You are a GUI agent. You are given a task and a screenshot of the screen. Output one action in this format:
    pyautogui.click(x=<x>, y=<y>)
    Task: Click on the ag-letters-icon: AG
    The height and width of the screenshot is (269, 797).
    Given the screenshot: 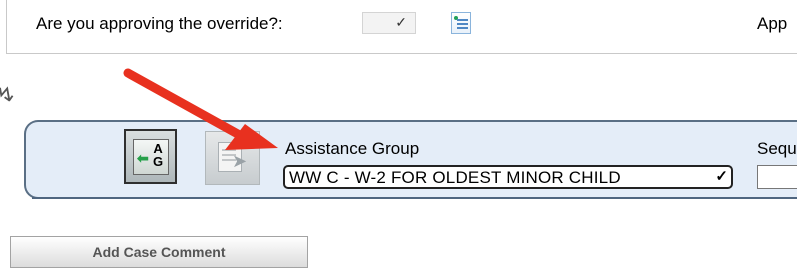 What is the action you would take?
    pyautogui.click(x=158, y=155)
    